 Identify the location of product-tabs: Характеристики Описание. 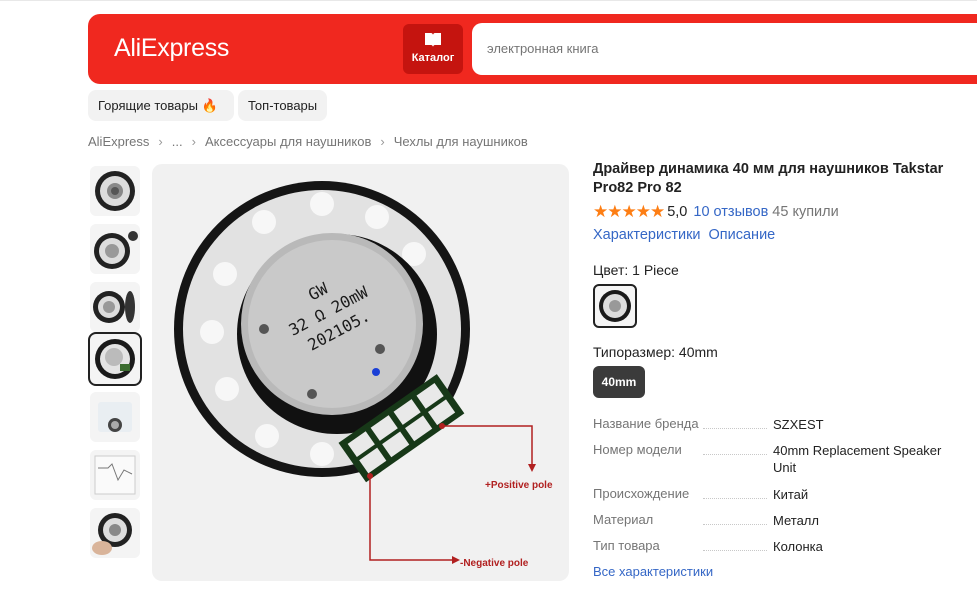
(684, 235).